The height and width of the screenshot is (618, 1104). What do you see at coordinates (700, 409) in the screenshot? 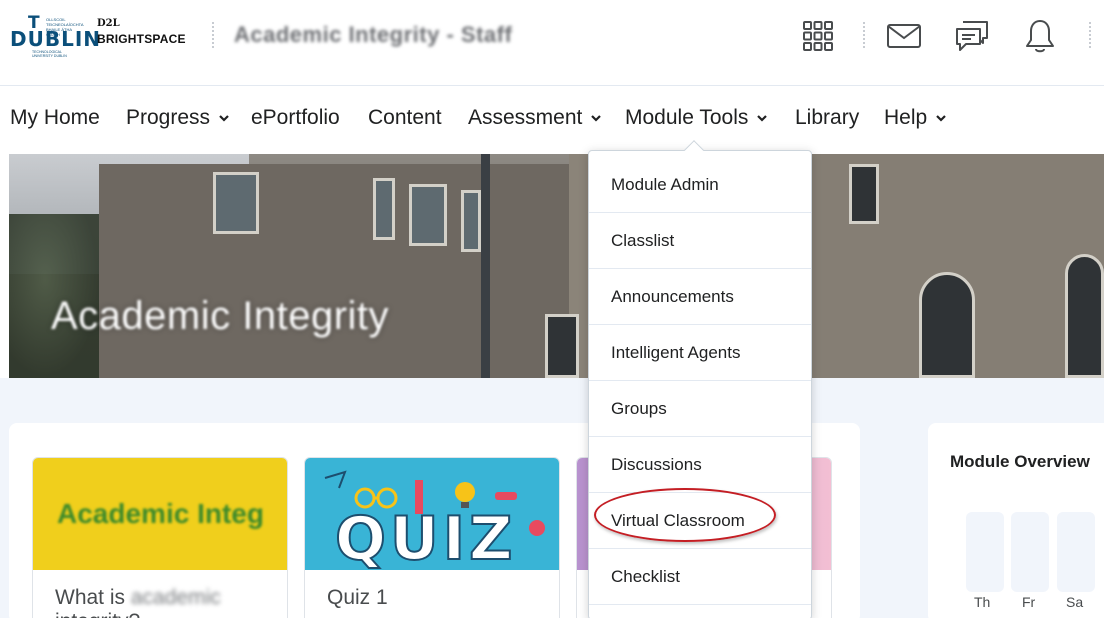
I see `menu-item-groups: Groups` at bounding box center [700, 409].